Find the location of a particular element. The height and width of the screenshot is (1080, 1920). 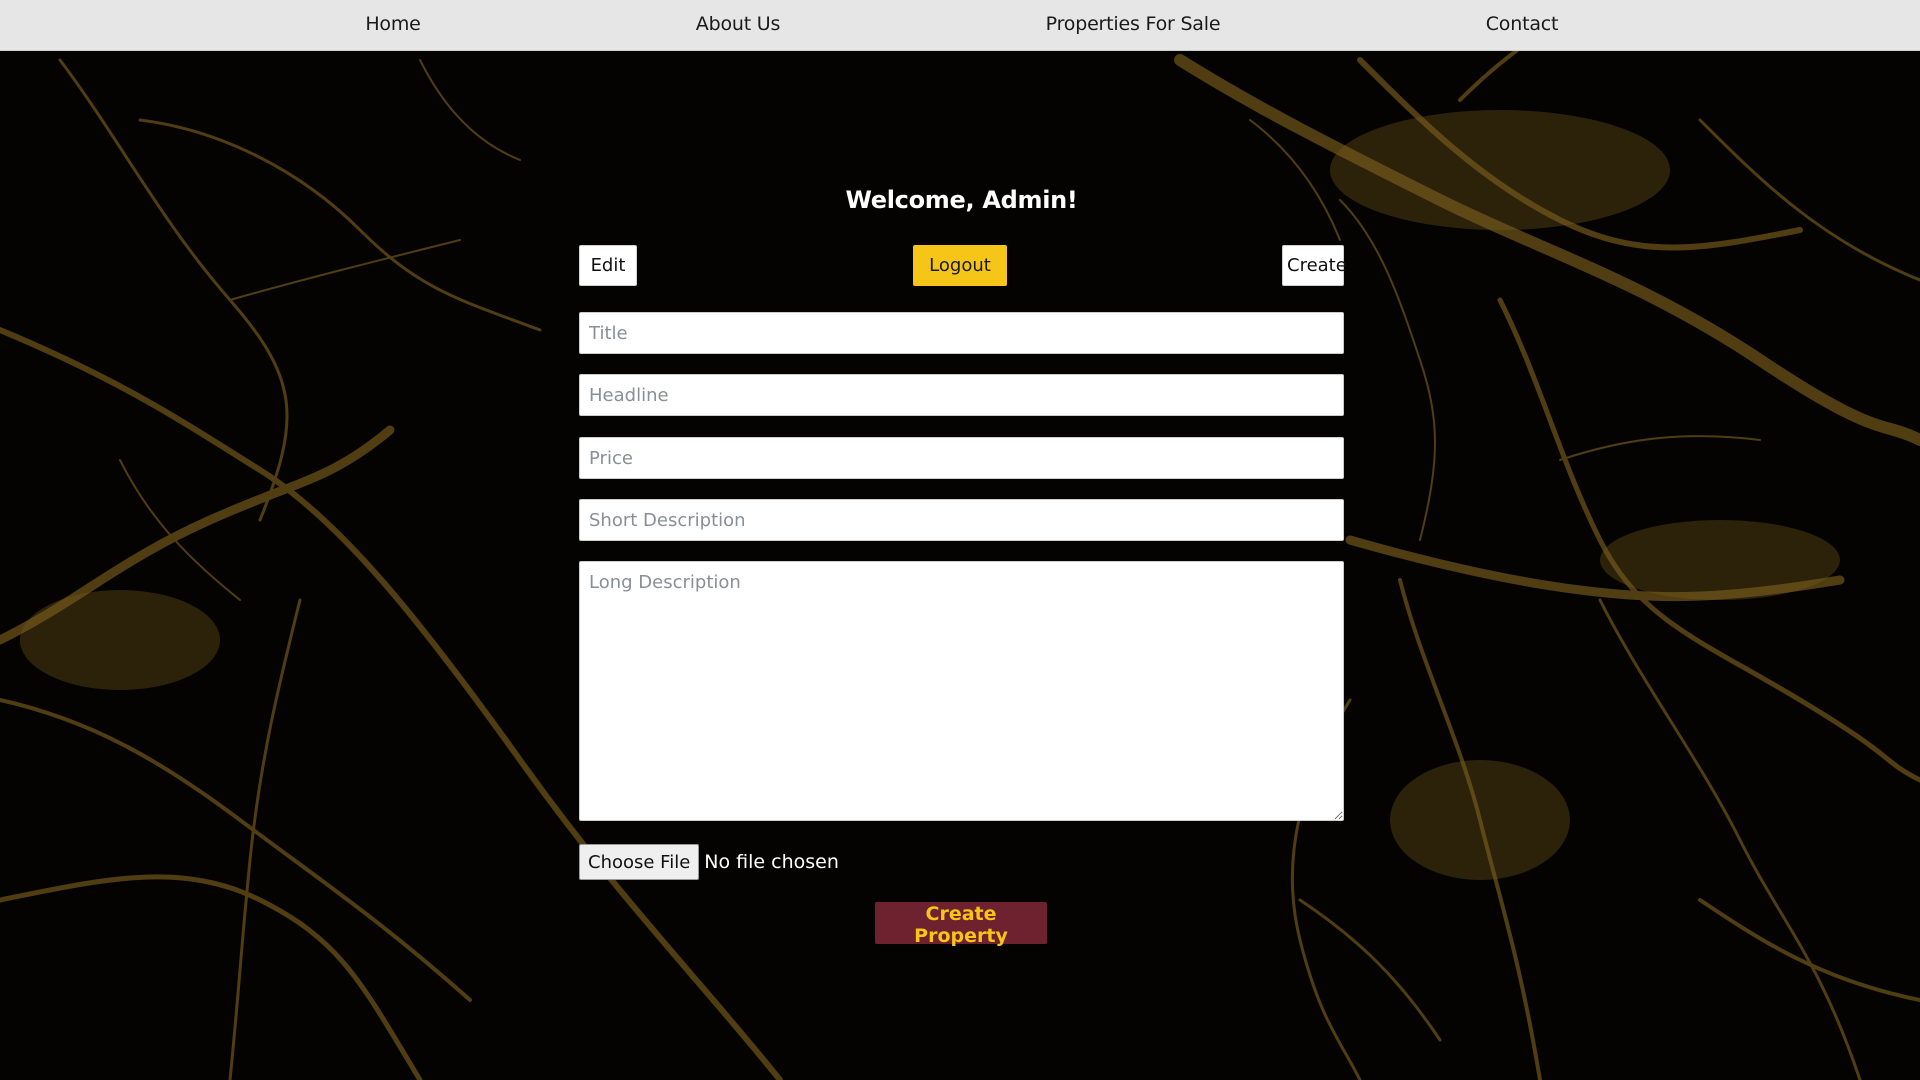

short-description-input is located at coordinates (961, 520).